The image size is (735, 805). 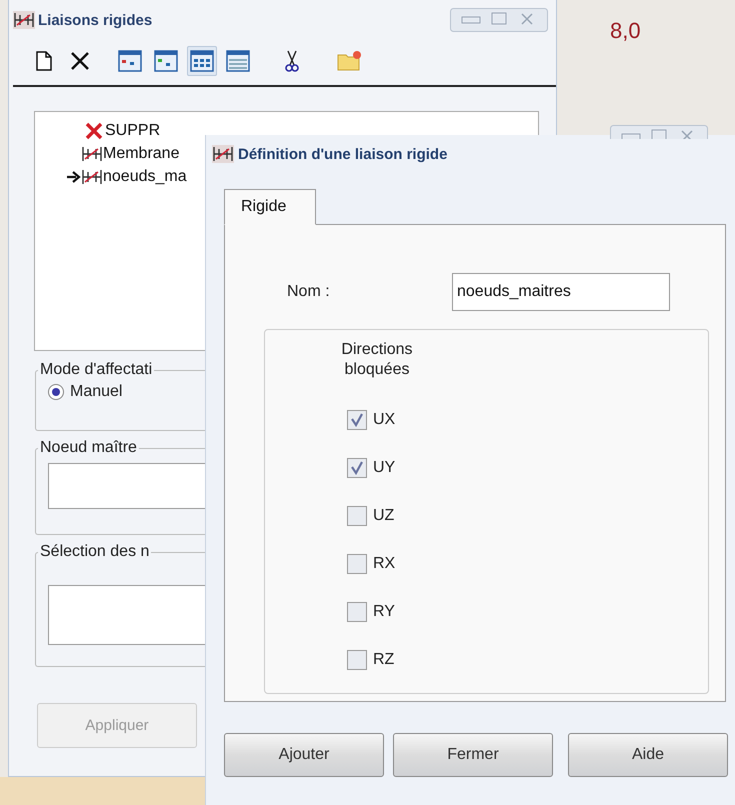 What do you see at coordinates (384, 468) in the screenshot?
I see `checkbox-label: UY` at bounding box center [384, 468].